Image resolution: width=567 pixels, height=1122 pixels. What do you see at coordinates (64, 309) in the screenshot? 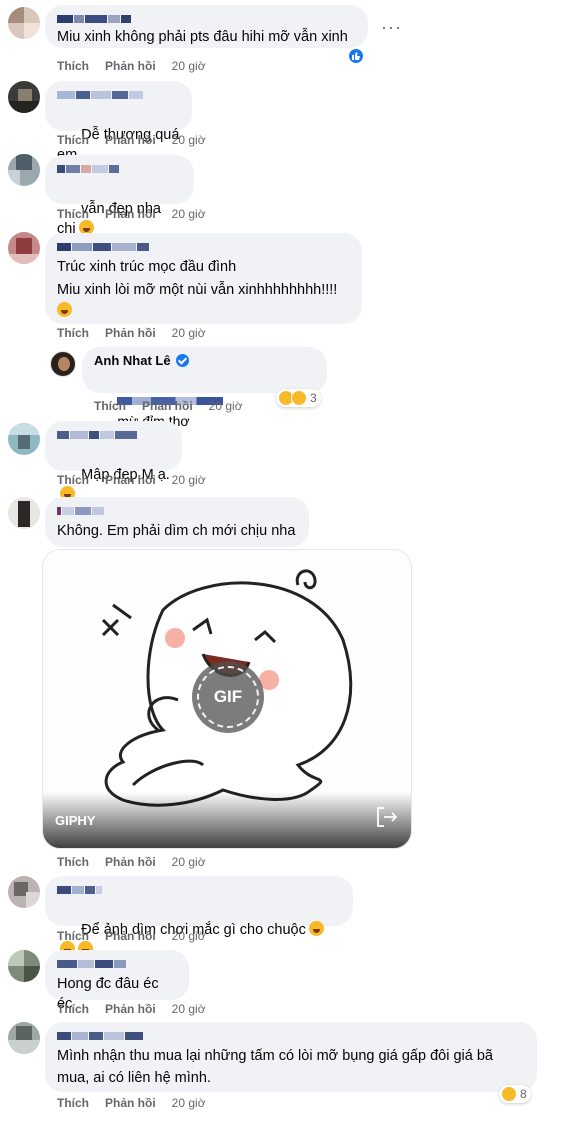
I see `grinning-emoji-icon` at bounding box center [64, 309].